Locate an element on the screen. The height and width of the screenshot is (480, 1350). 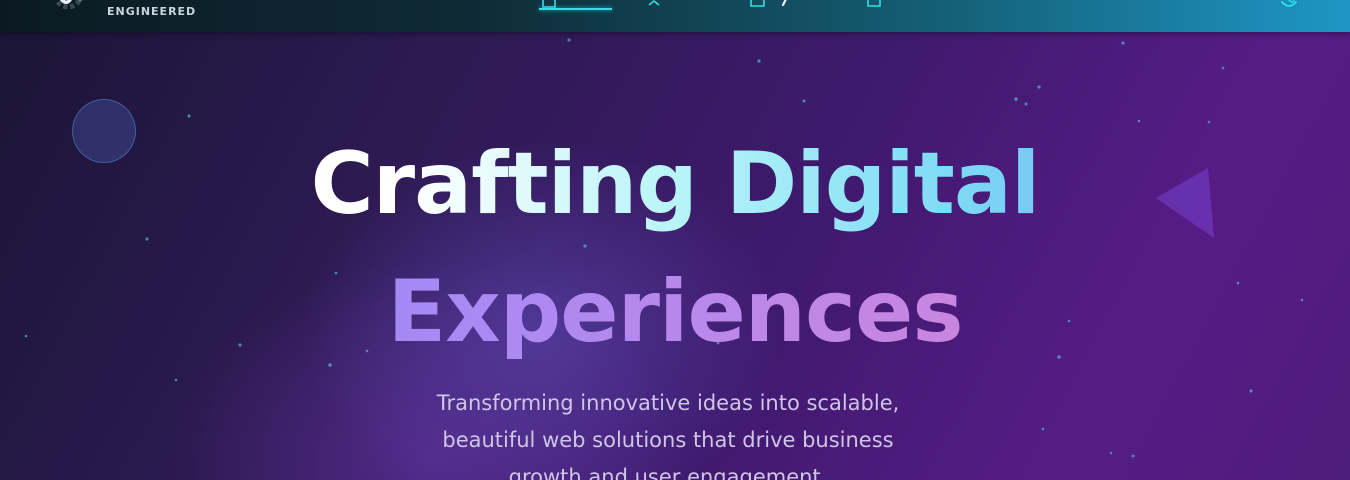
home-icon is located at coordinates (549, 4).